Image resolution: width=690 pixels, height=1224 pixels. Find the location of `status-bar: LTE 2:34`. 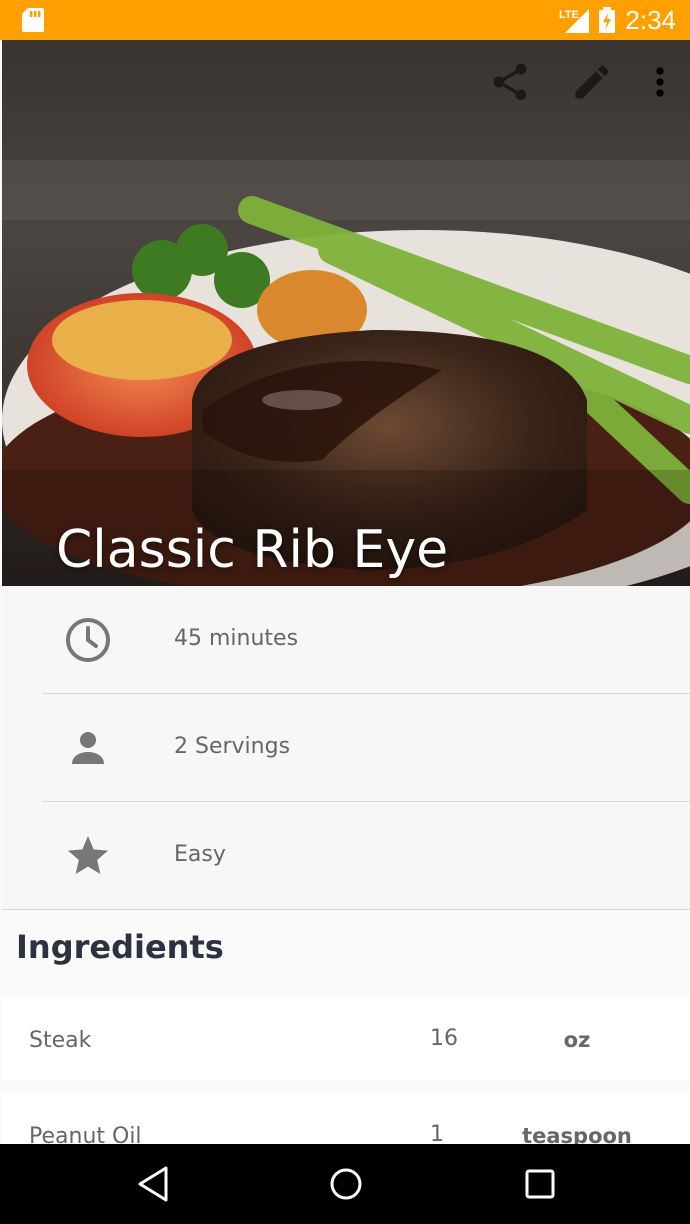

status-bar: LTE 2:34 is located at coordinates (345, 20).